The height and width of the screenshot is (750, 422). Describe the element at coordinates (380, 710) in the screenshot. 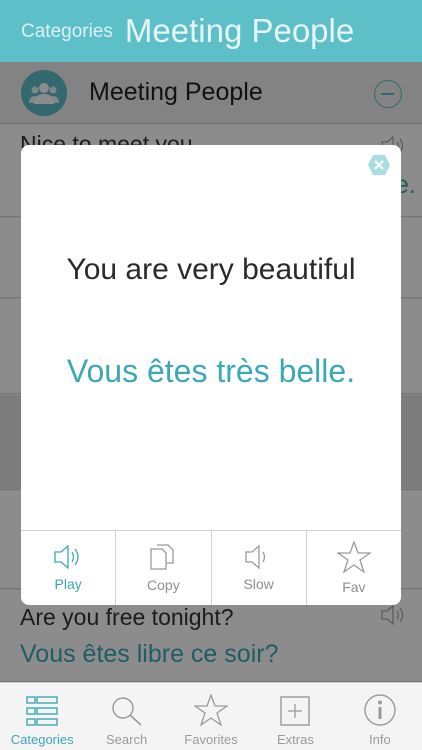

I see `info-icon` at that location.